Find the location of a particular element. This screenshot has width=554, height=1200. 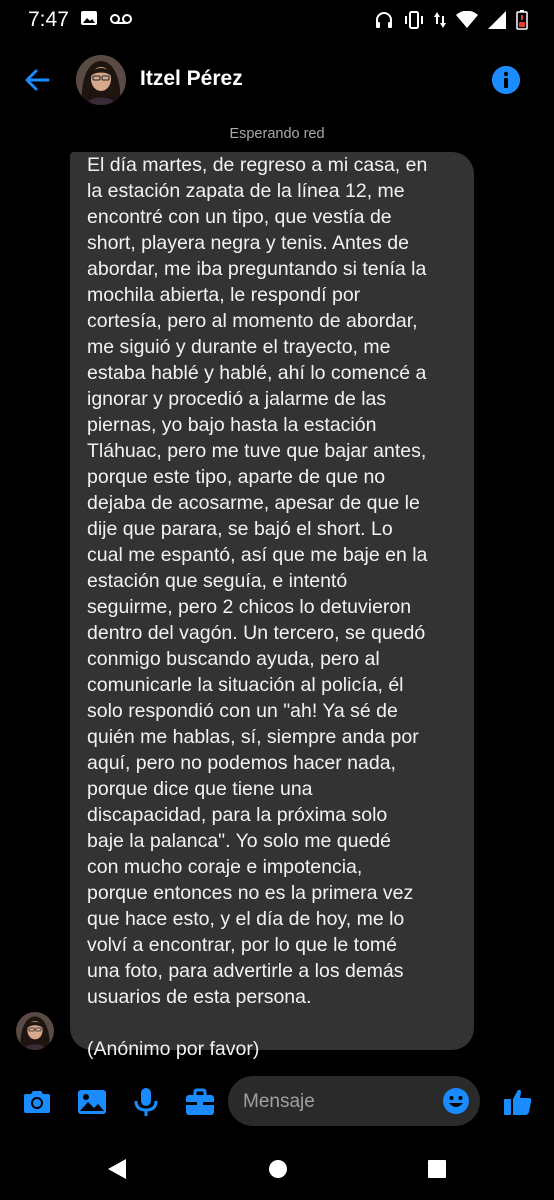

voicemail-icon is located at coordinates (121, 21).